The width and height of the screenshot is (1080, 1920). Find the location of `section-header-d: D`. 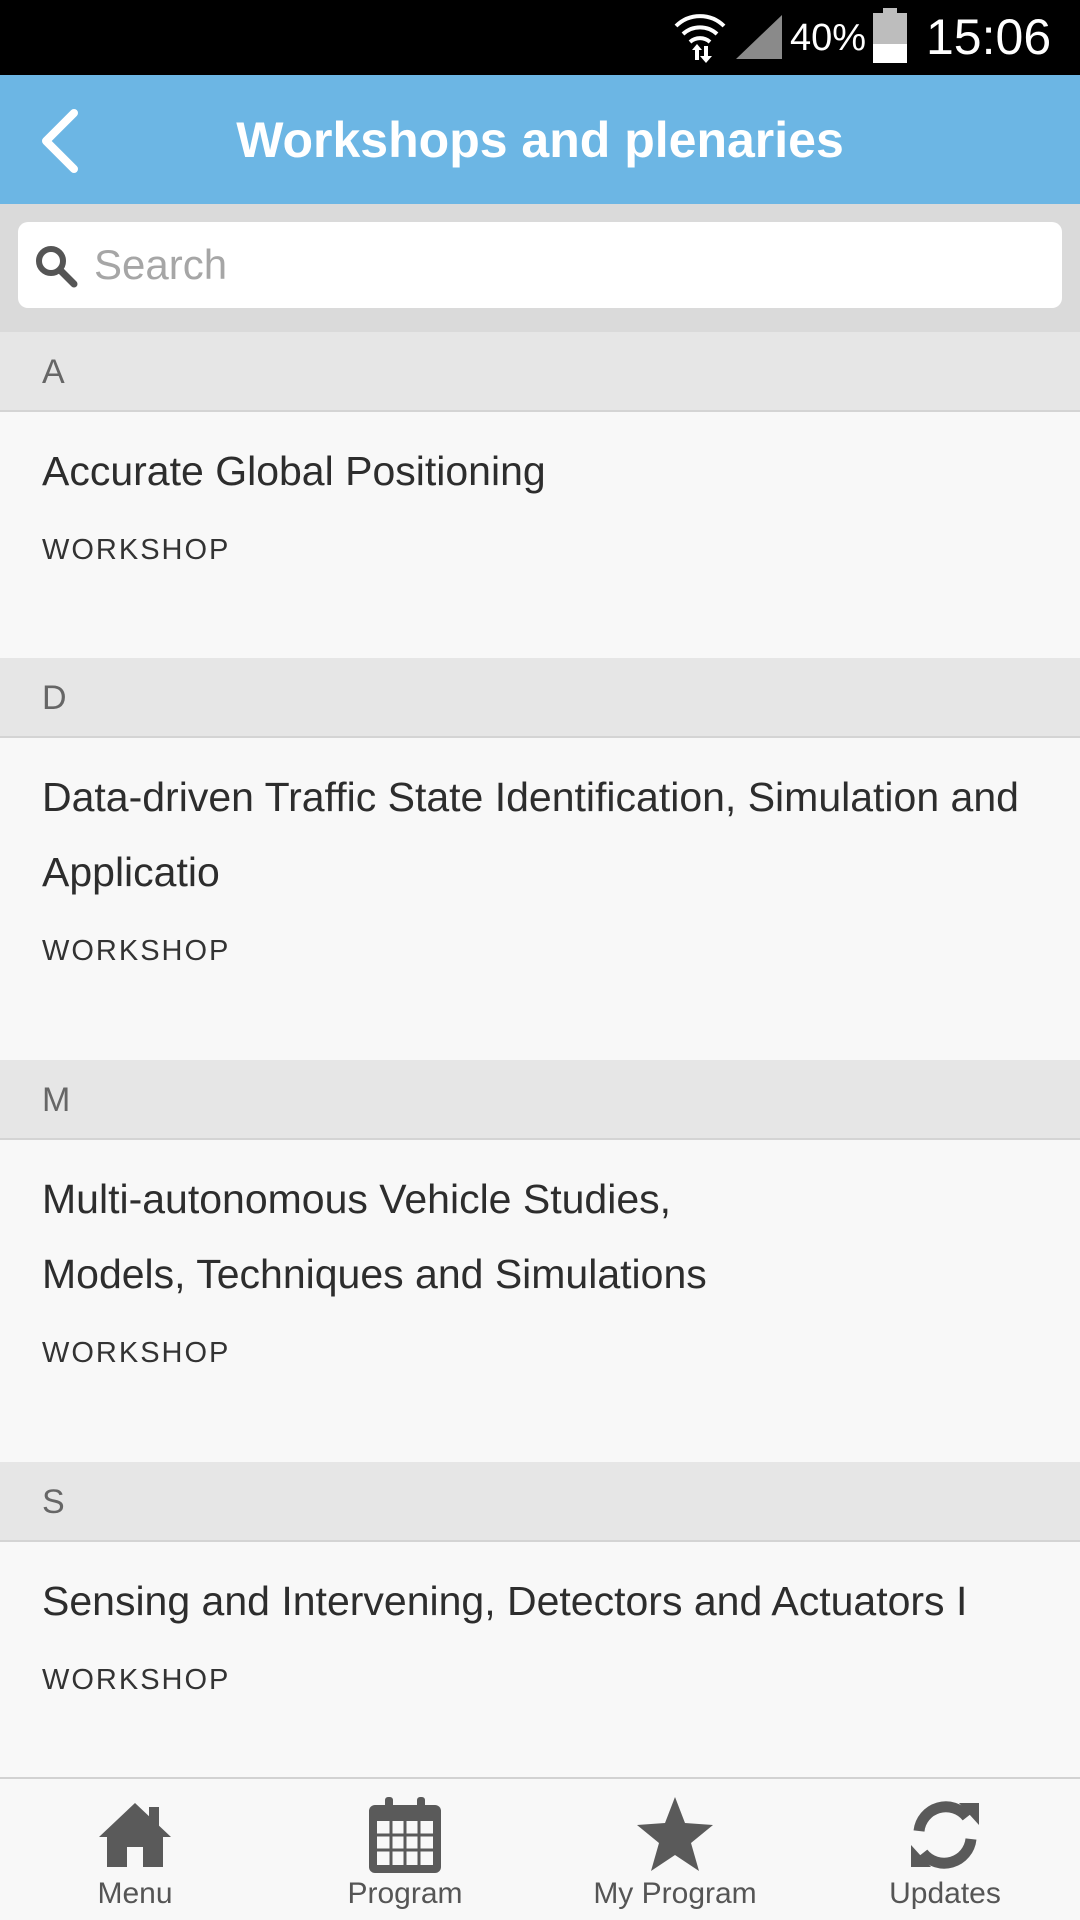

section-header-d: D is located at coordinates (540, 698).